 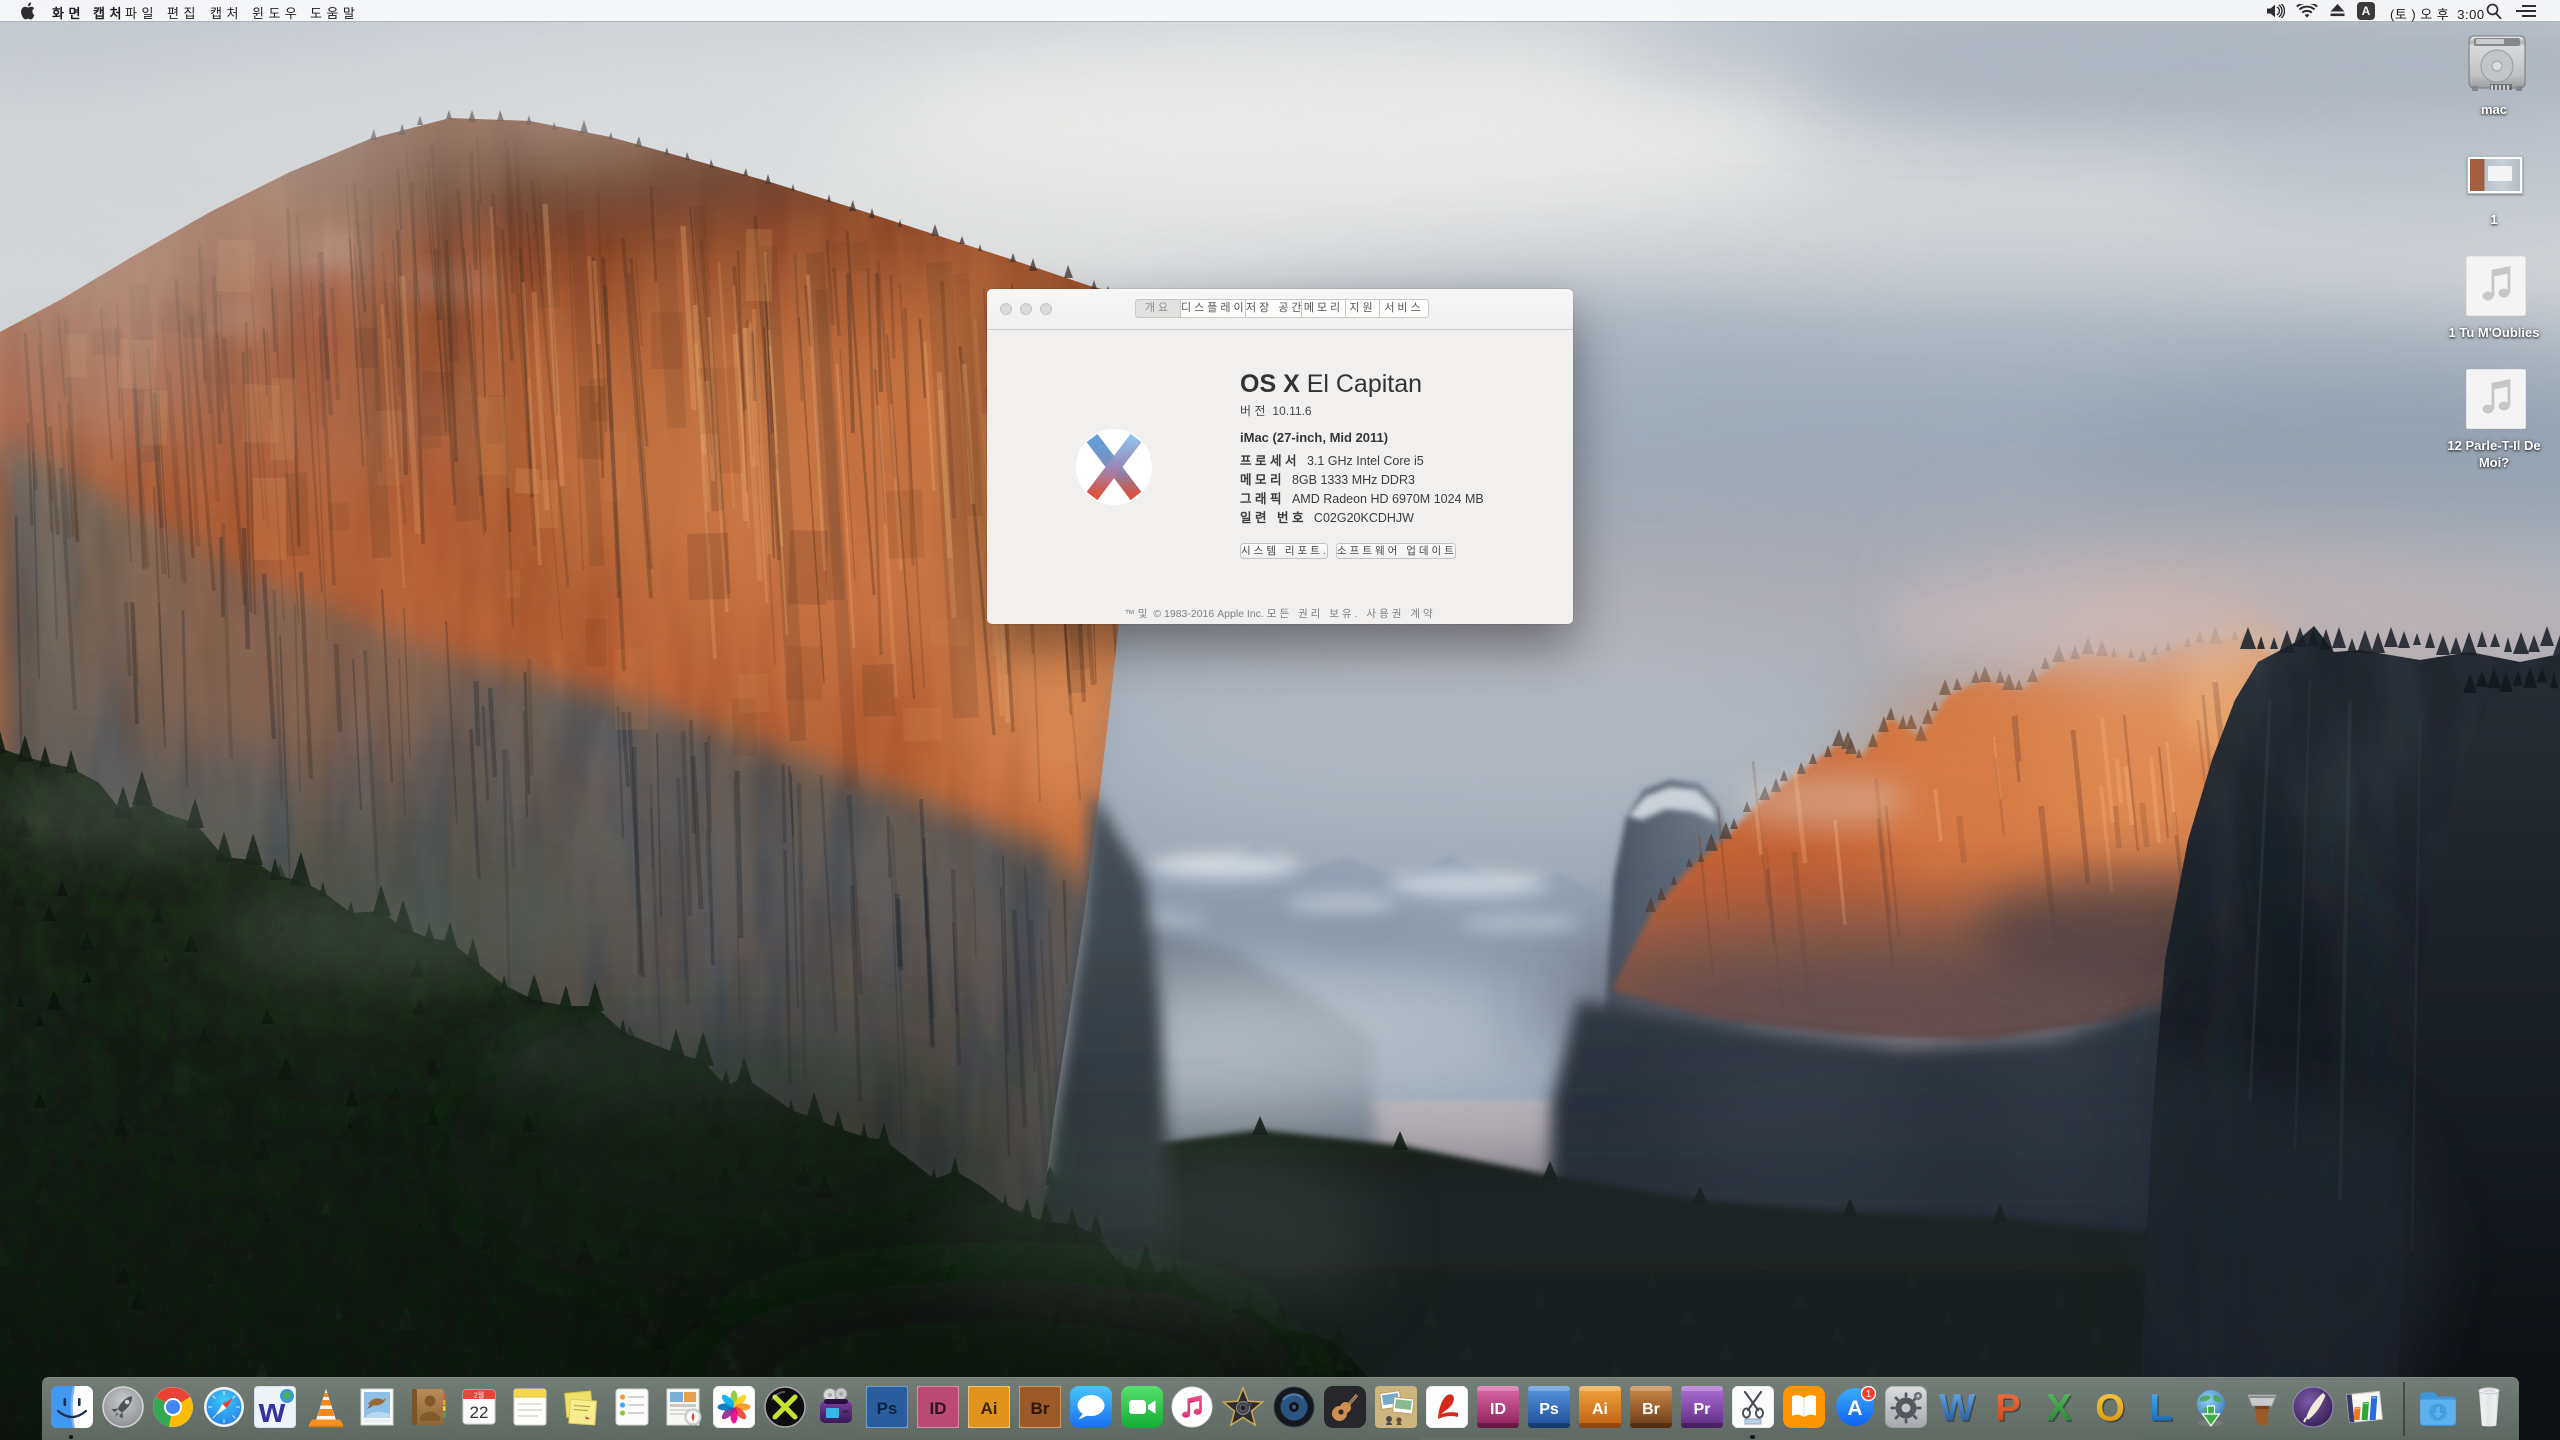 I want to click on svg-text: P, so click(x=2007, y=1408).